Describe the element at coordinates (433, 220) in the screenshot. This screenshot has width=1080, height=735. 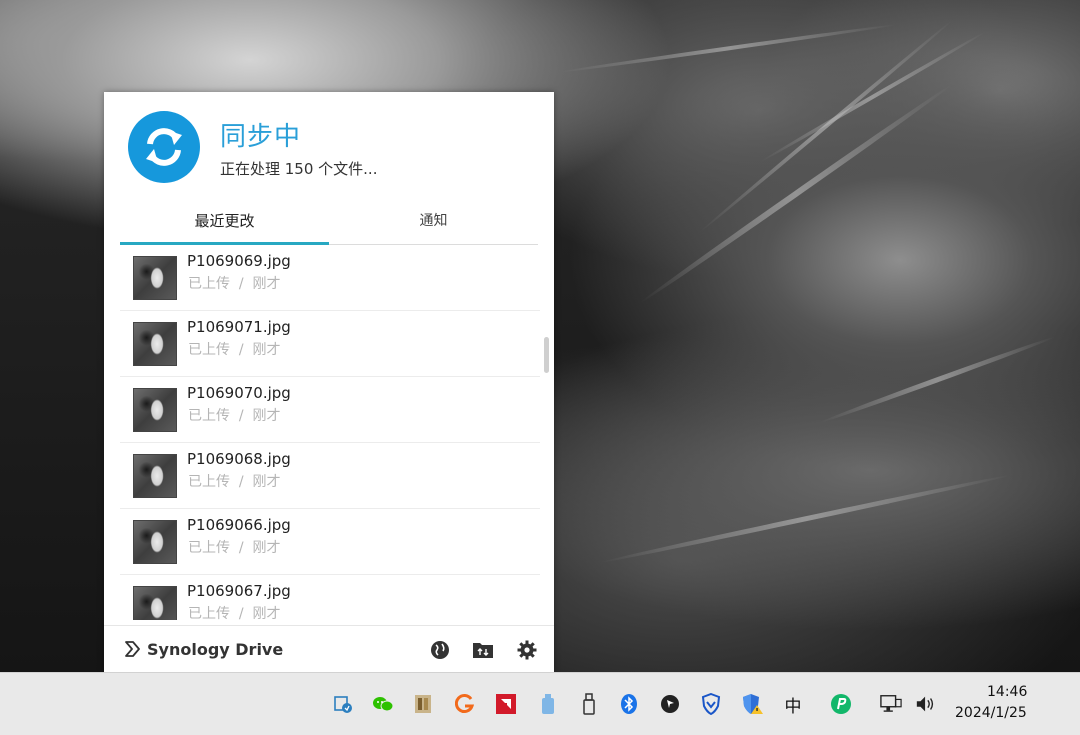
I see `tab-notifications: 通知` at that location.